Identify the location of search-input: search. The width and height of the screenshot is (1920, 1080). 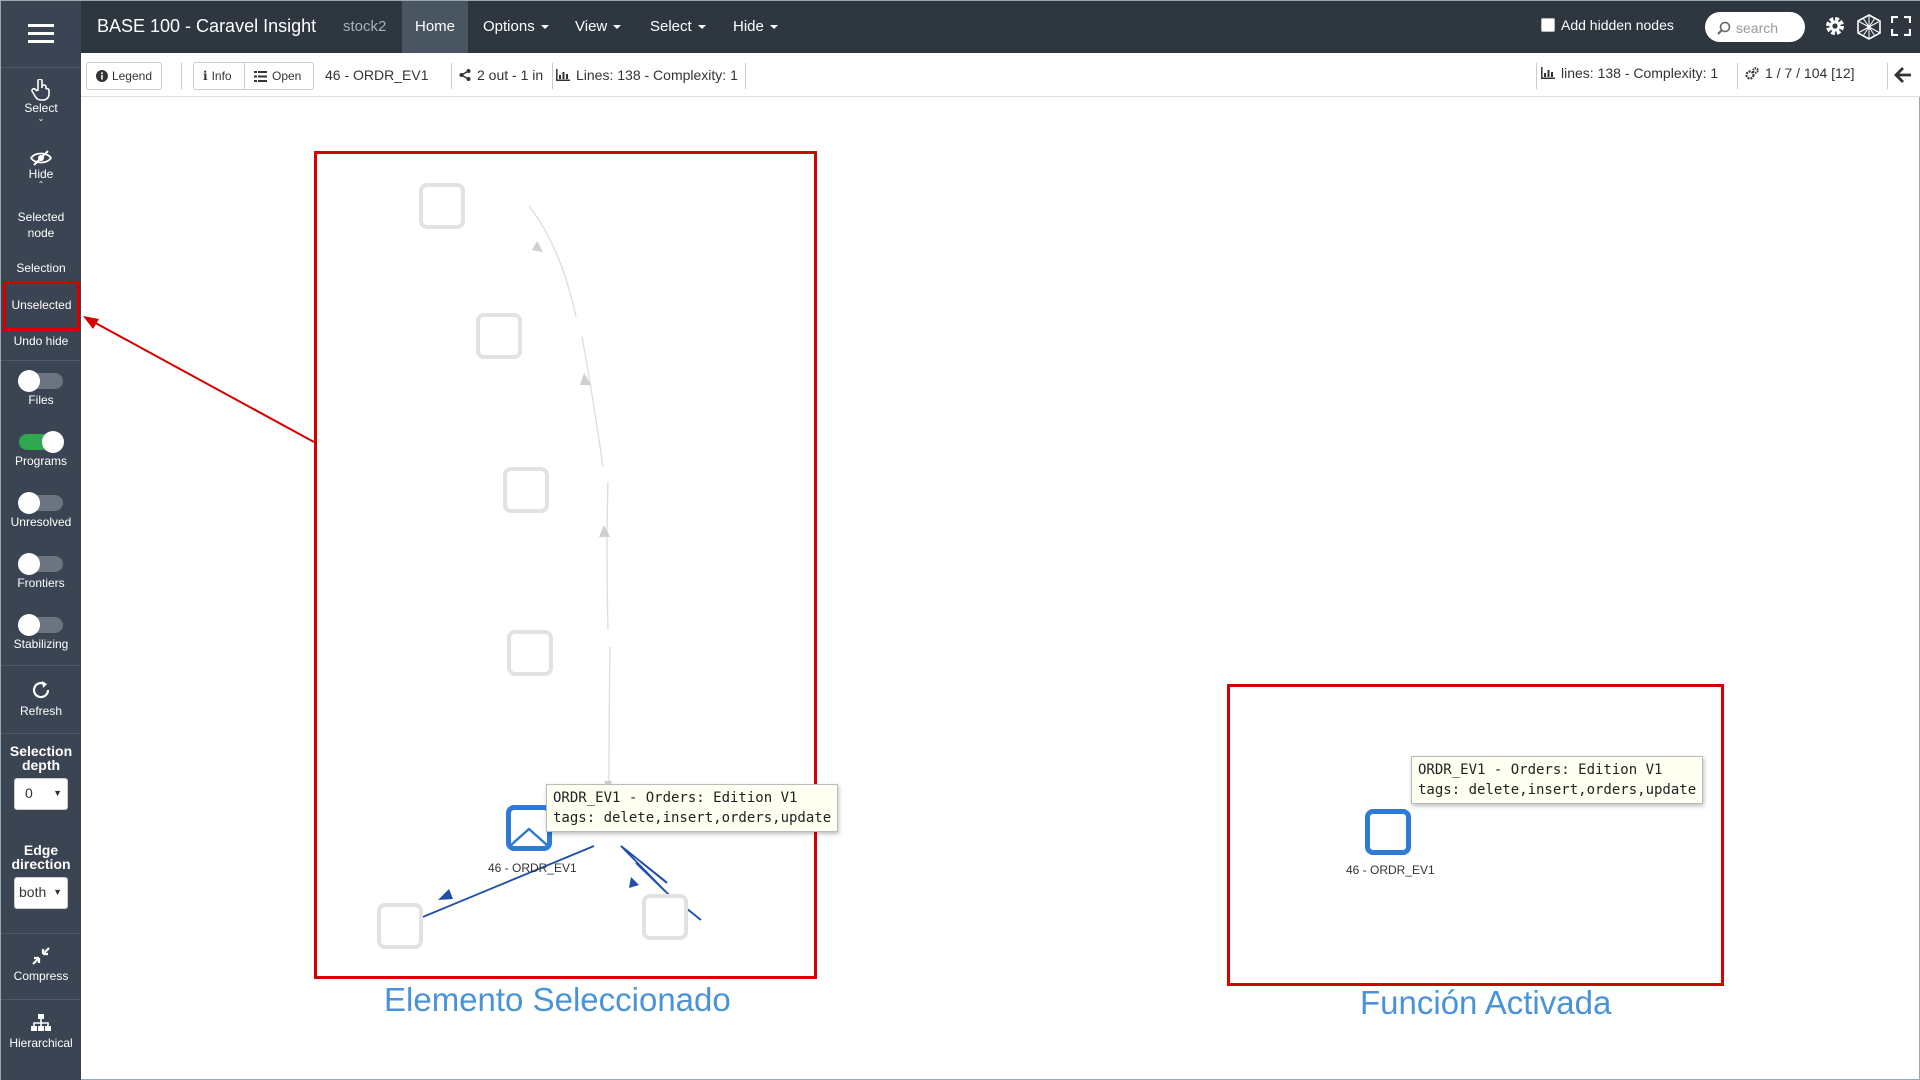
(1755, 27).